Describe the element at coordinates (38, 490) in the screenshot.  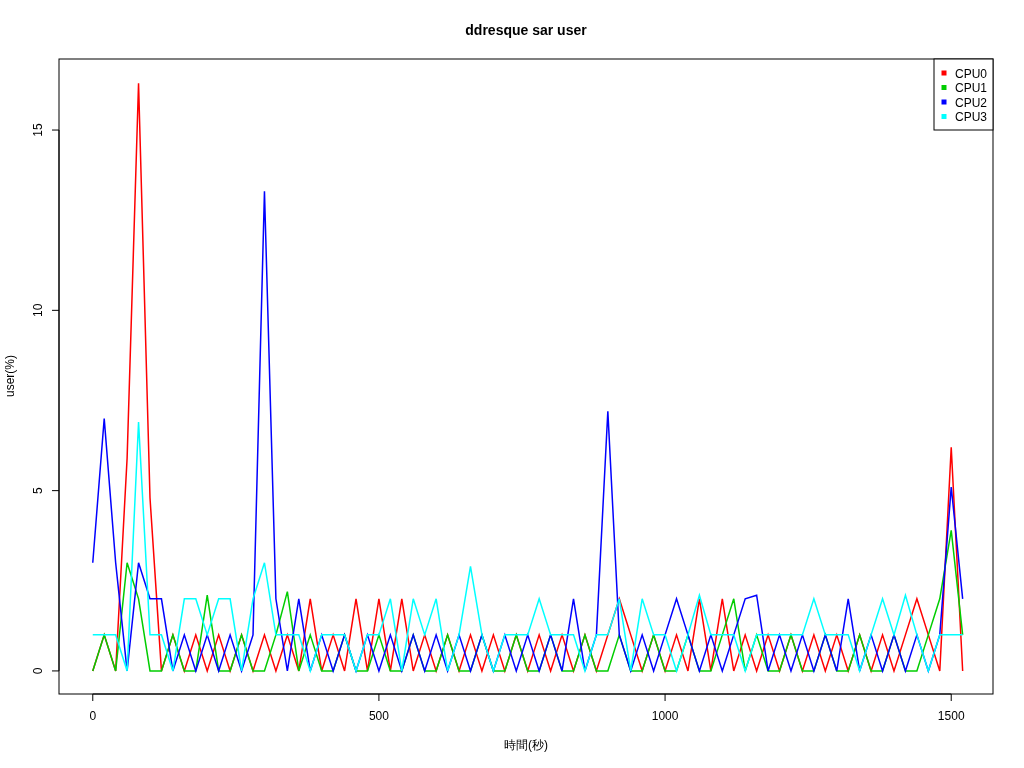
I see `y-tick-label: 5` at that location.